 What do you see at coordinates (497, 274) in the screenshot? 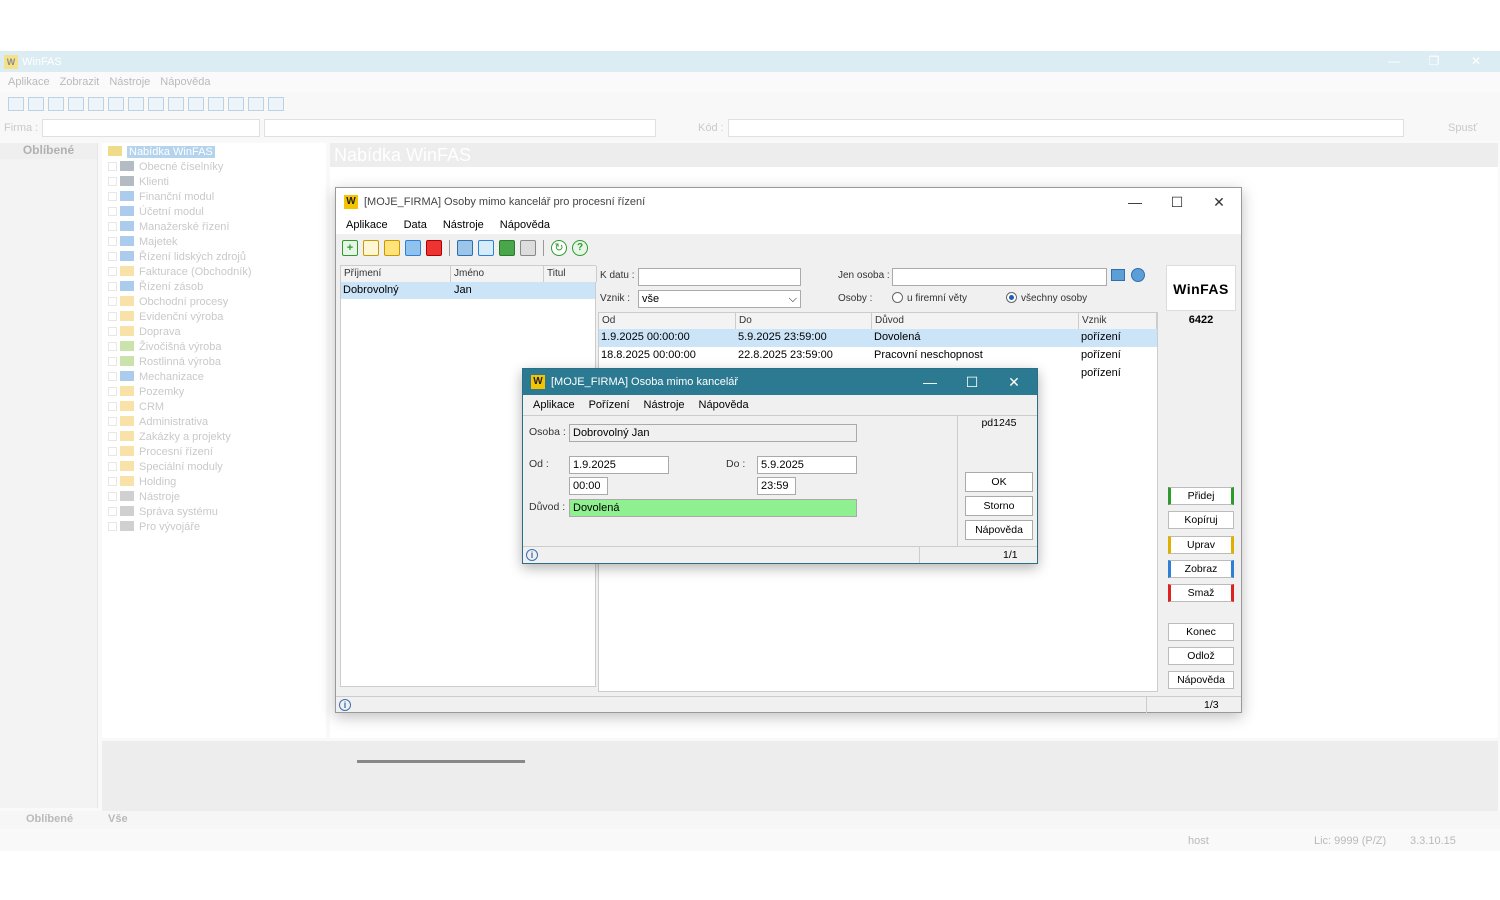
I see `column-header-jmeno: Jméno` at bounding box center [497, 274].